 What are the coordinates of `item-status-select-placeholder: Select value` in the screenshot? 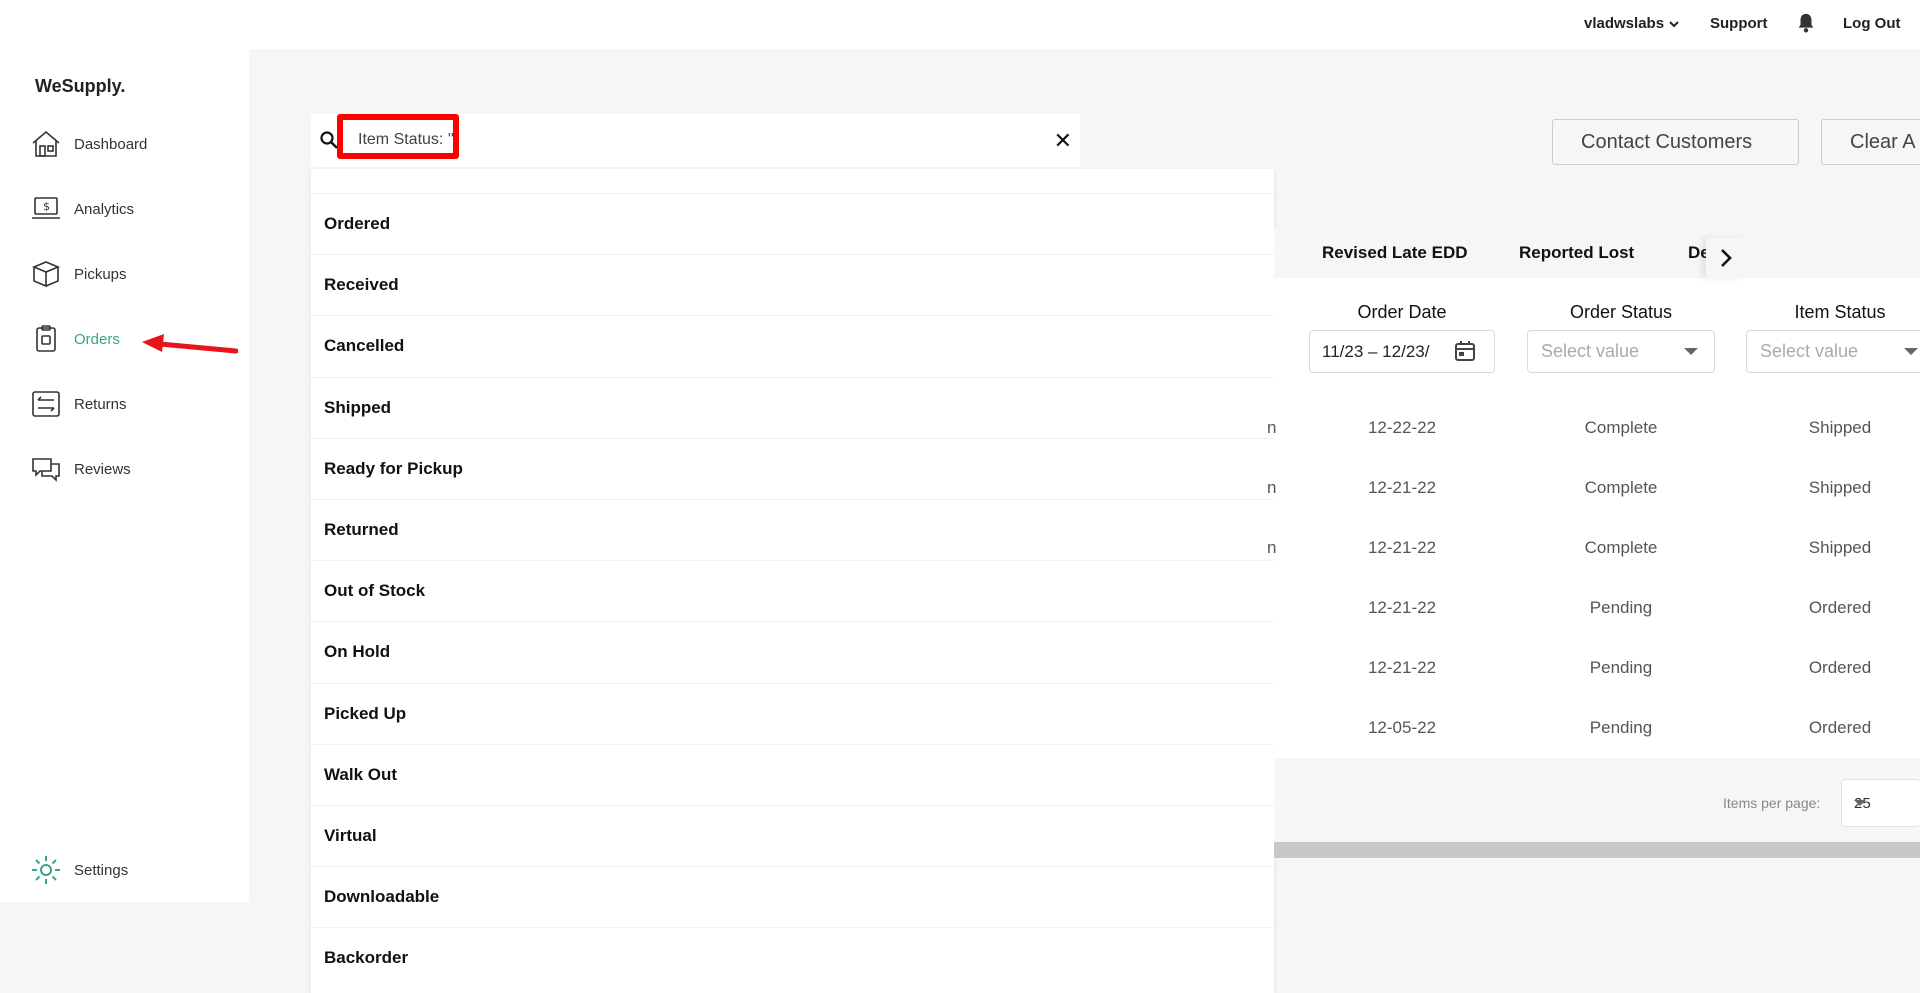 It's located at (1809, 351).